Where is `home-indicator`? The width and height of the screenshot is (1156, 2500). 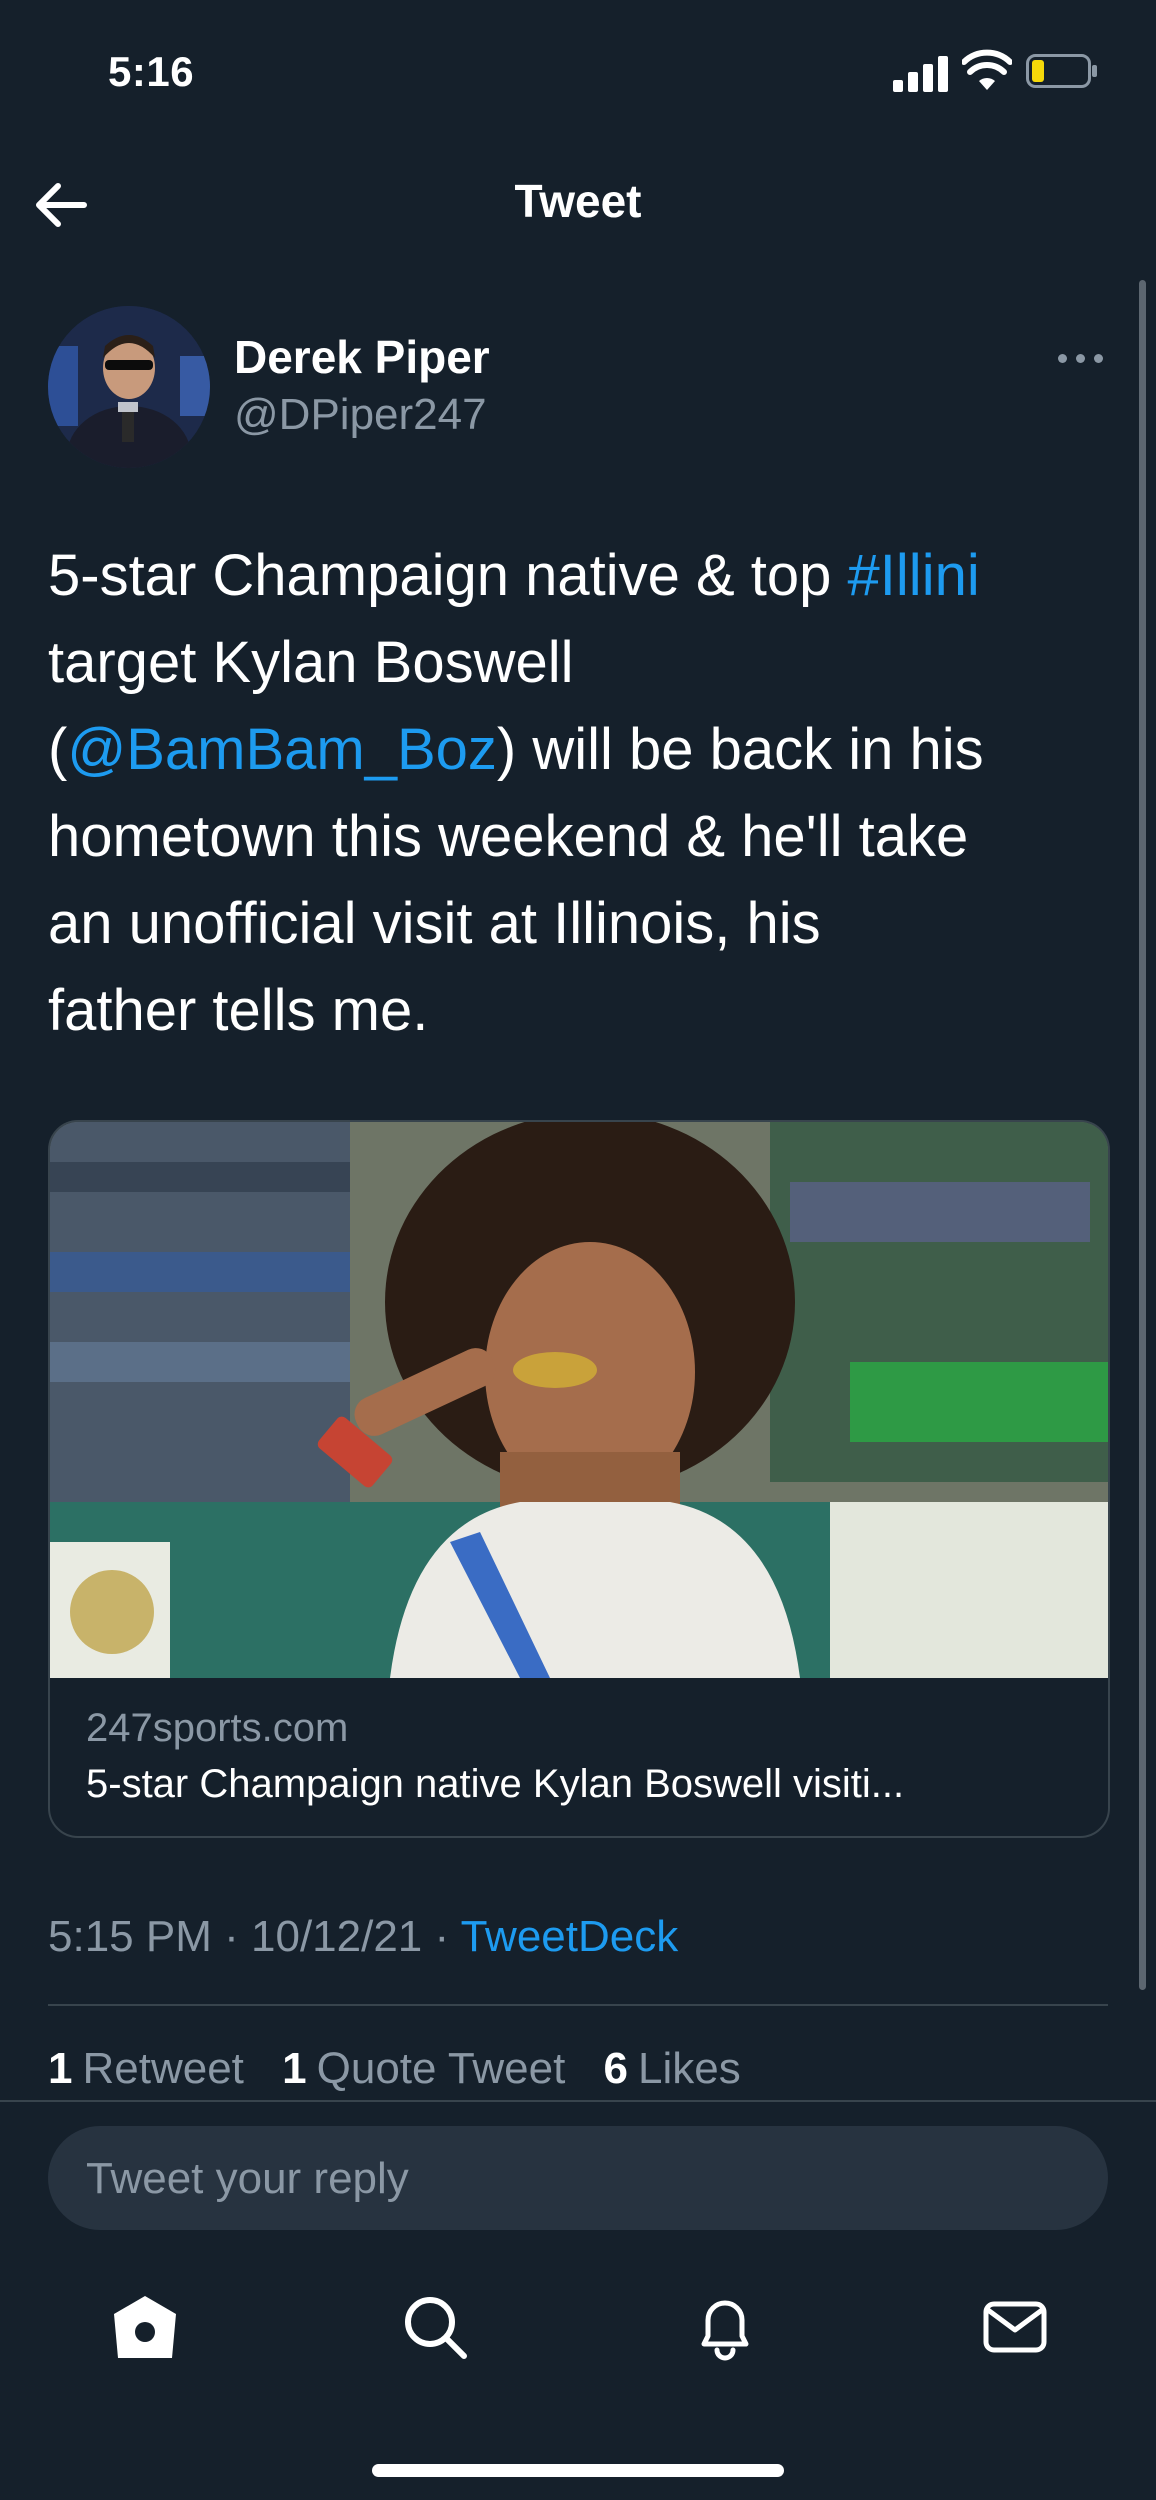
home-indicator is located at coordinates (578, 2470).